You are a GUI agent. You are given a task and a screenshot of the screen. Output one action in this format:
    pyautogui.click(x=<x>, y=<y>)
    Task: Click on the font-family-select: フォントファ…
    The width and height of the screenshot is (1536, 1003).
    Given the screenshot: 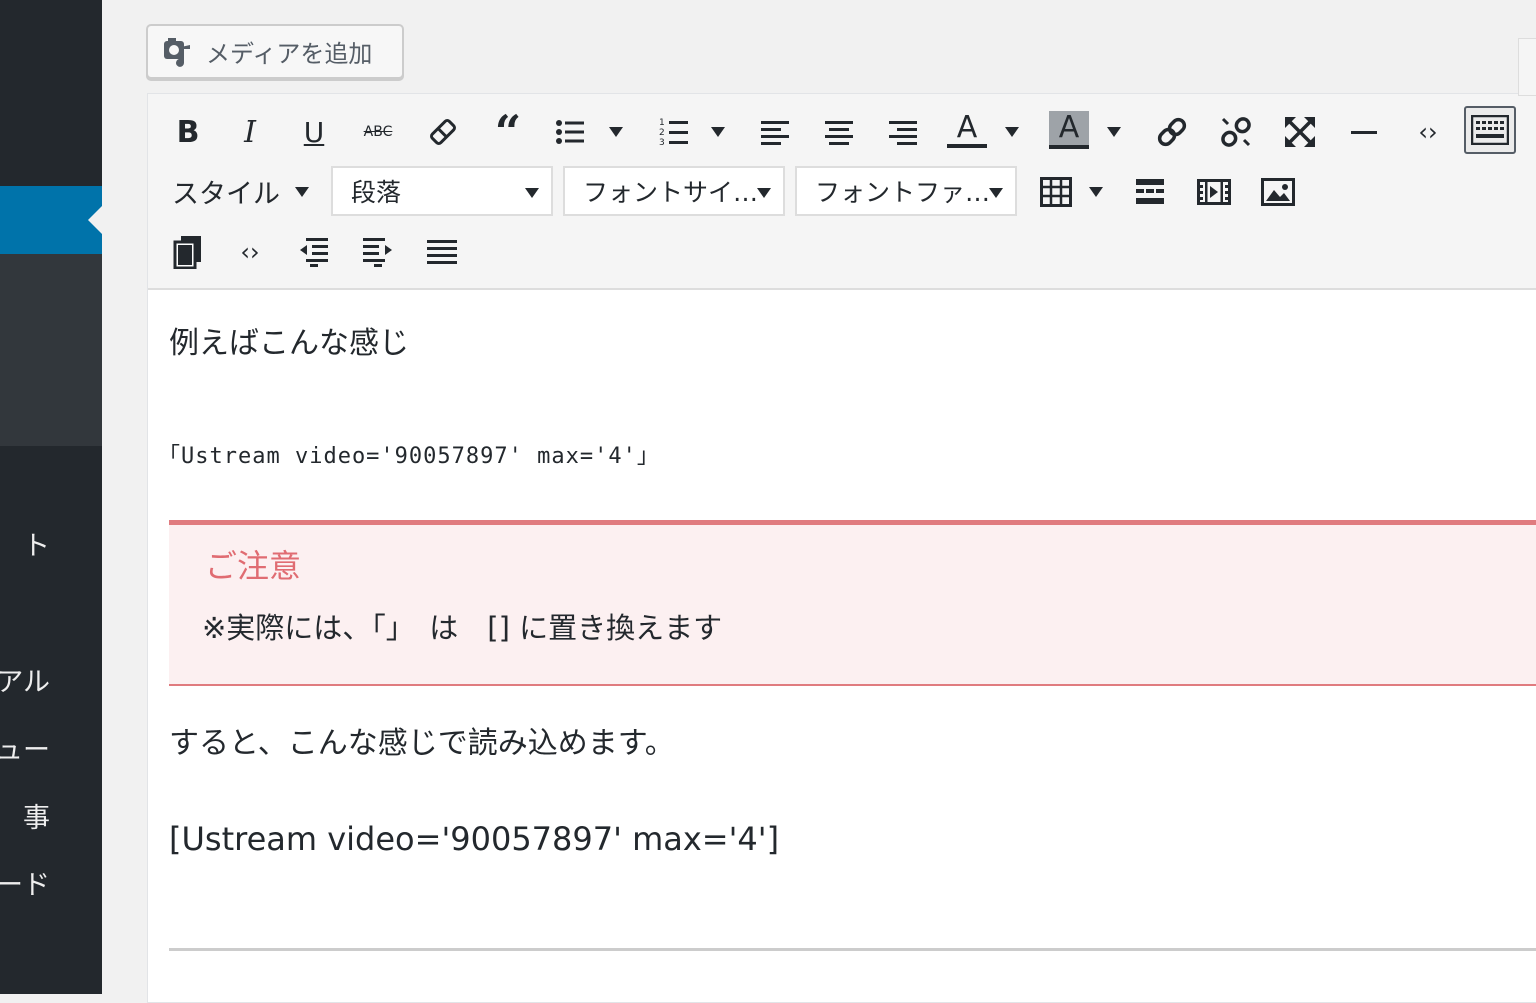 What is the action you would take?
    pyautogui.click(x=906, y=191)
    